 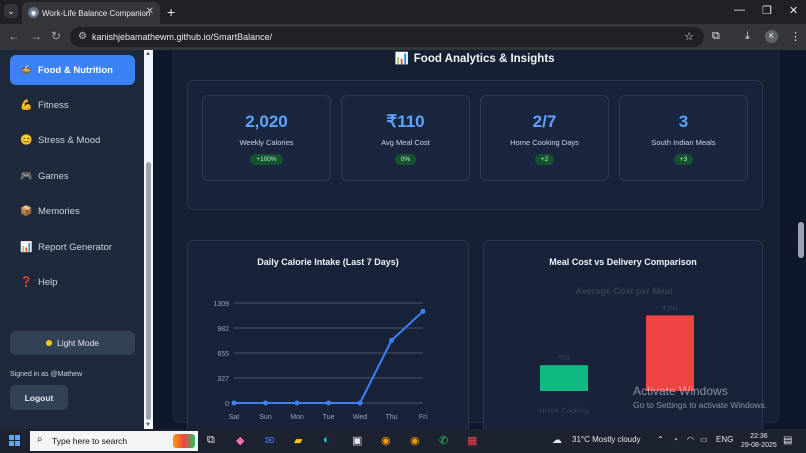 I want to click on sidebar-scrollbar: ▲ ▼, so click(x=148, y=239).